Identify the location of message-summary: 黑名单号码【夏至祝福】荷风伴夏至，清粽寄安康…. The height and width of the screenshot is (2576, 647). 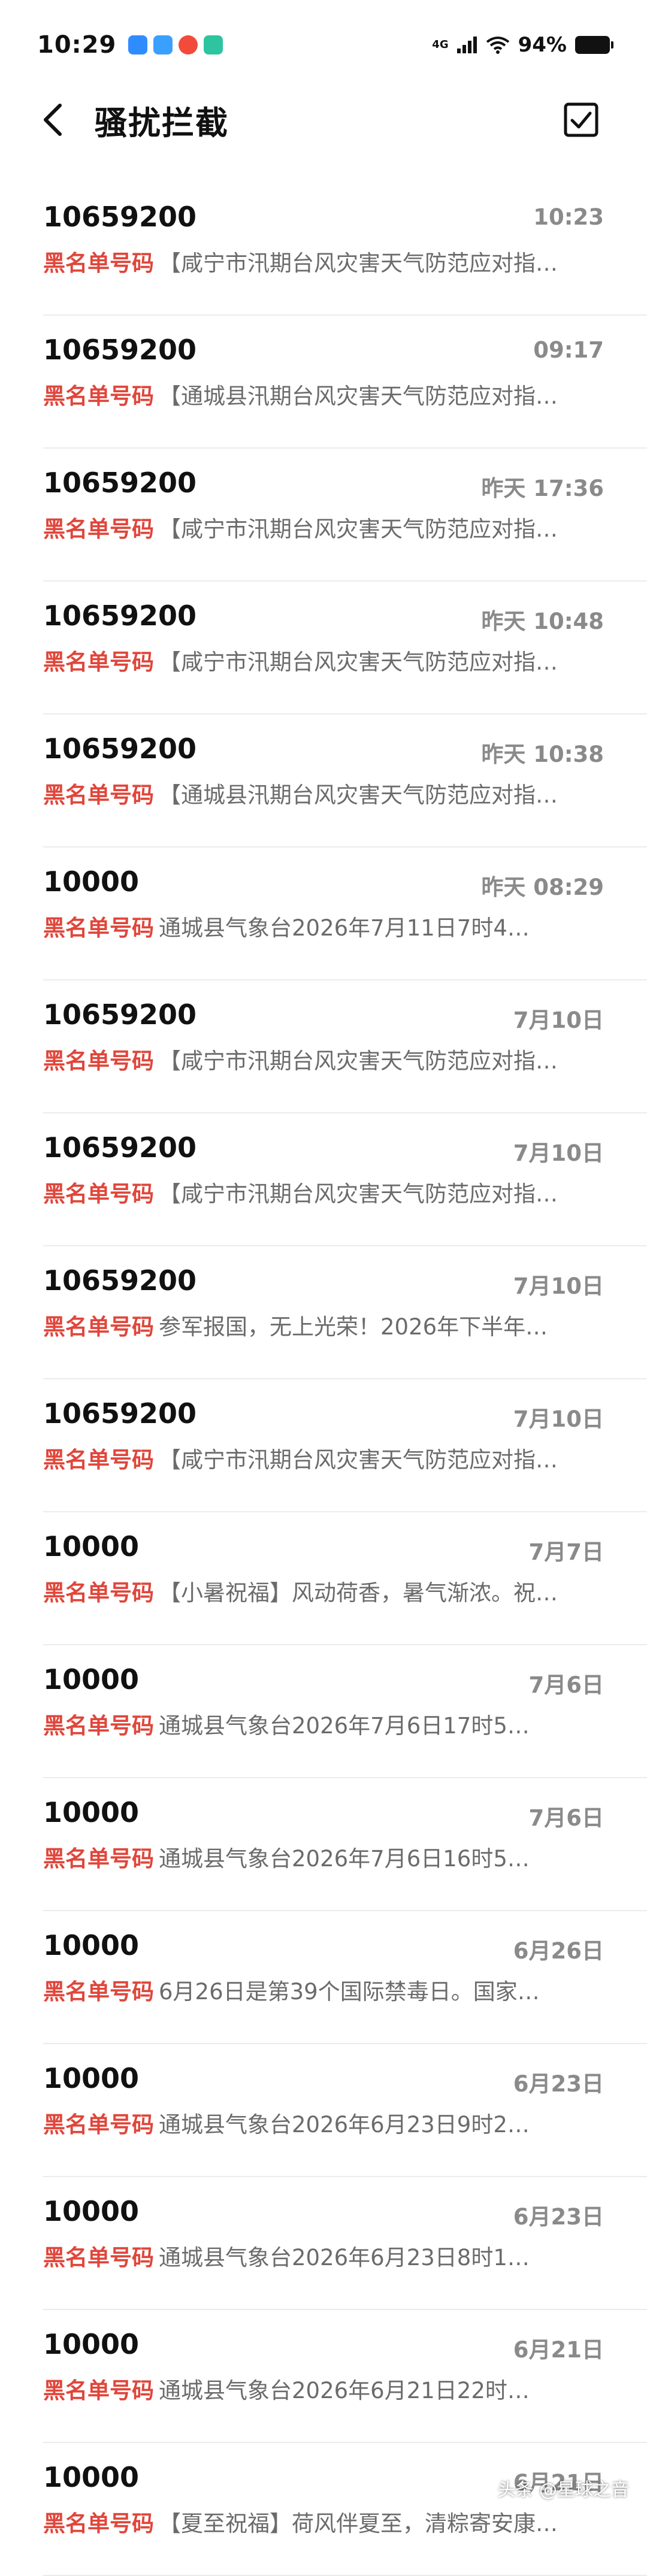
(322, 2521).